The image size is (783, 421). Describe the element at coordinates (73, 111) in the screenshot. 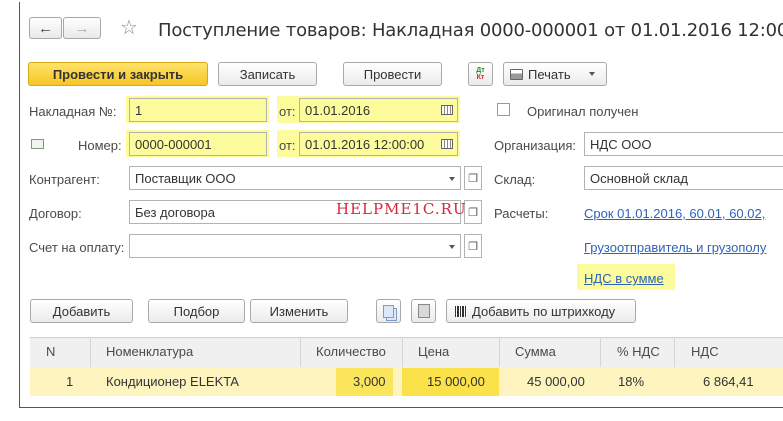

I see `invoice-no-label: Накладная №:` at that location.